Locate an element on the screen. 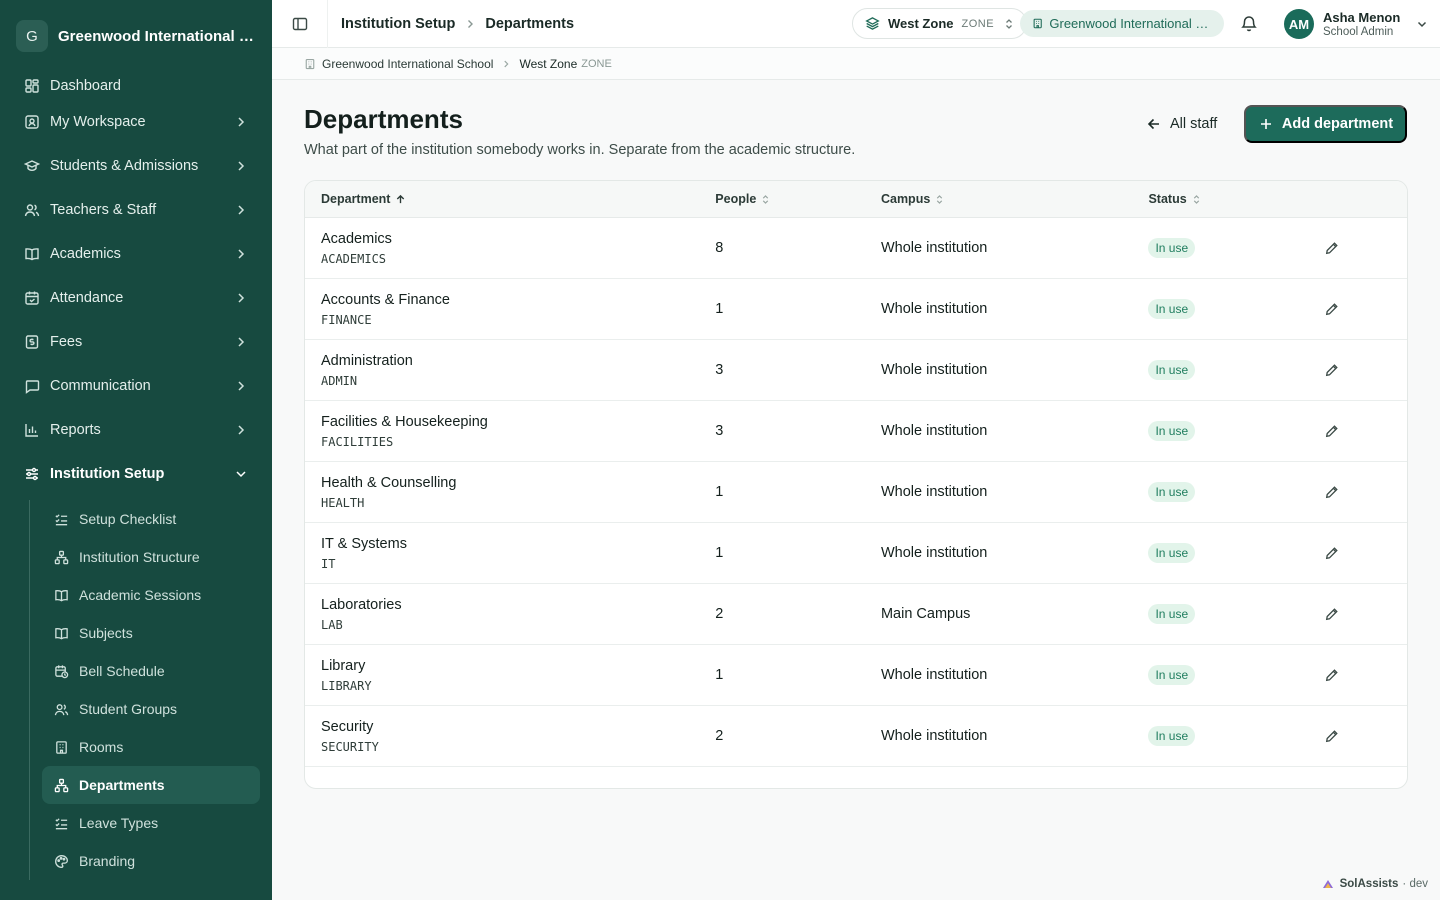 The height and width of the screenshot is (900, 1440). user-name: Asha Menon is located at coordinates (1362, 17).